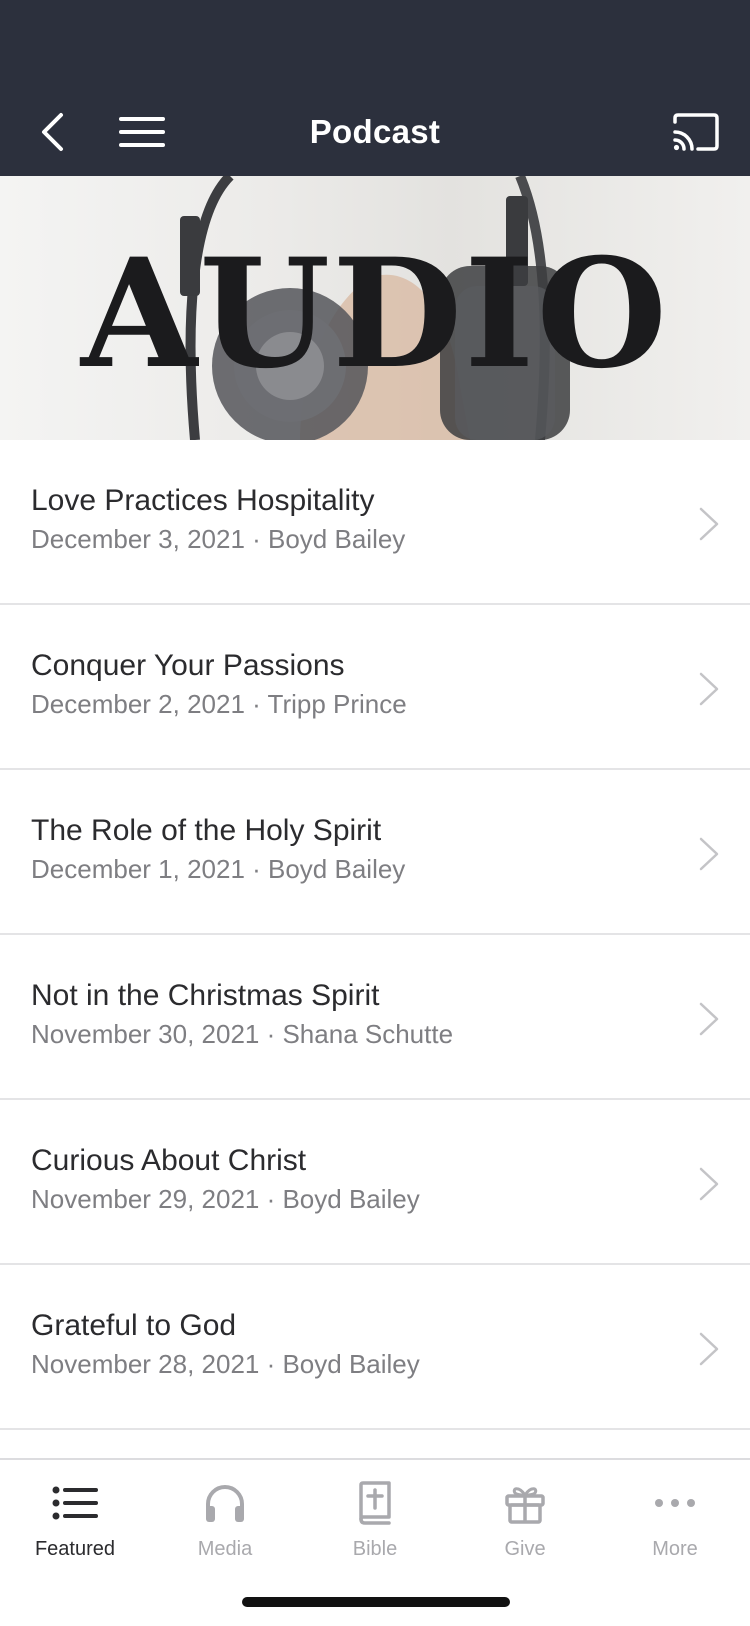 This screenshot has width=750, height=1626. I want to click on status-bar, so click(375, 44).